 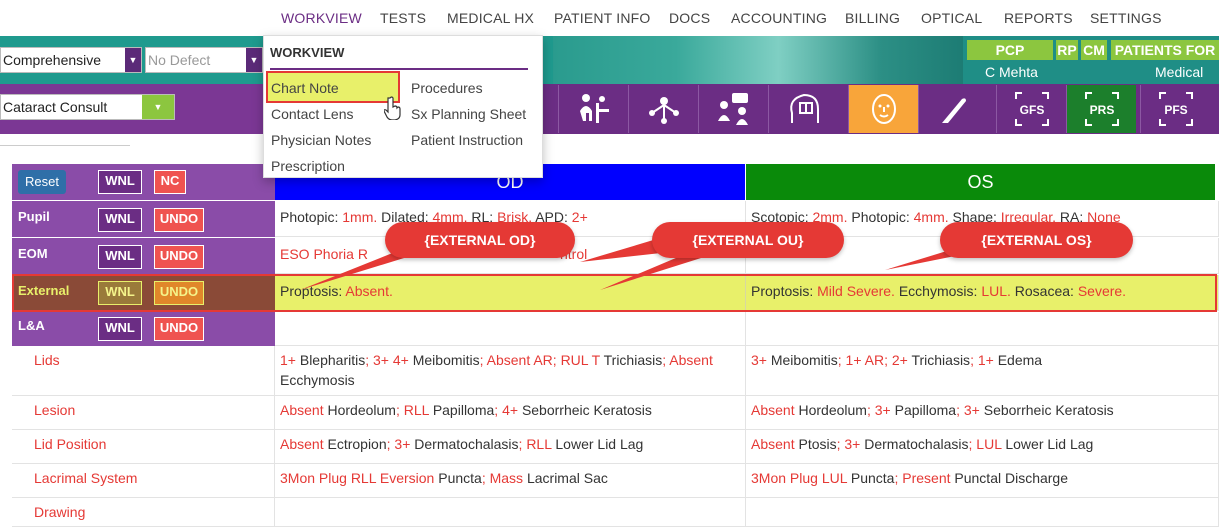 I want to click on nav-optical: OPTICAL, so click(x=951, y=18).